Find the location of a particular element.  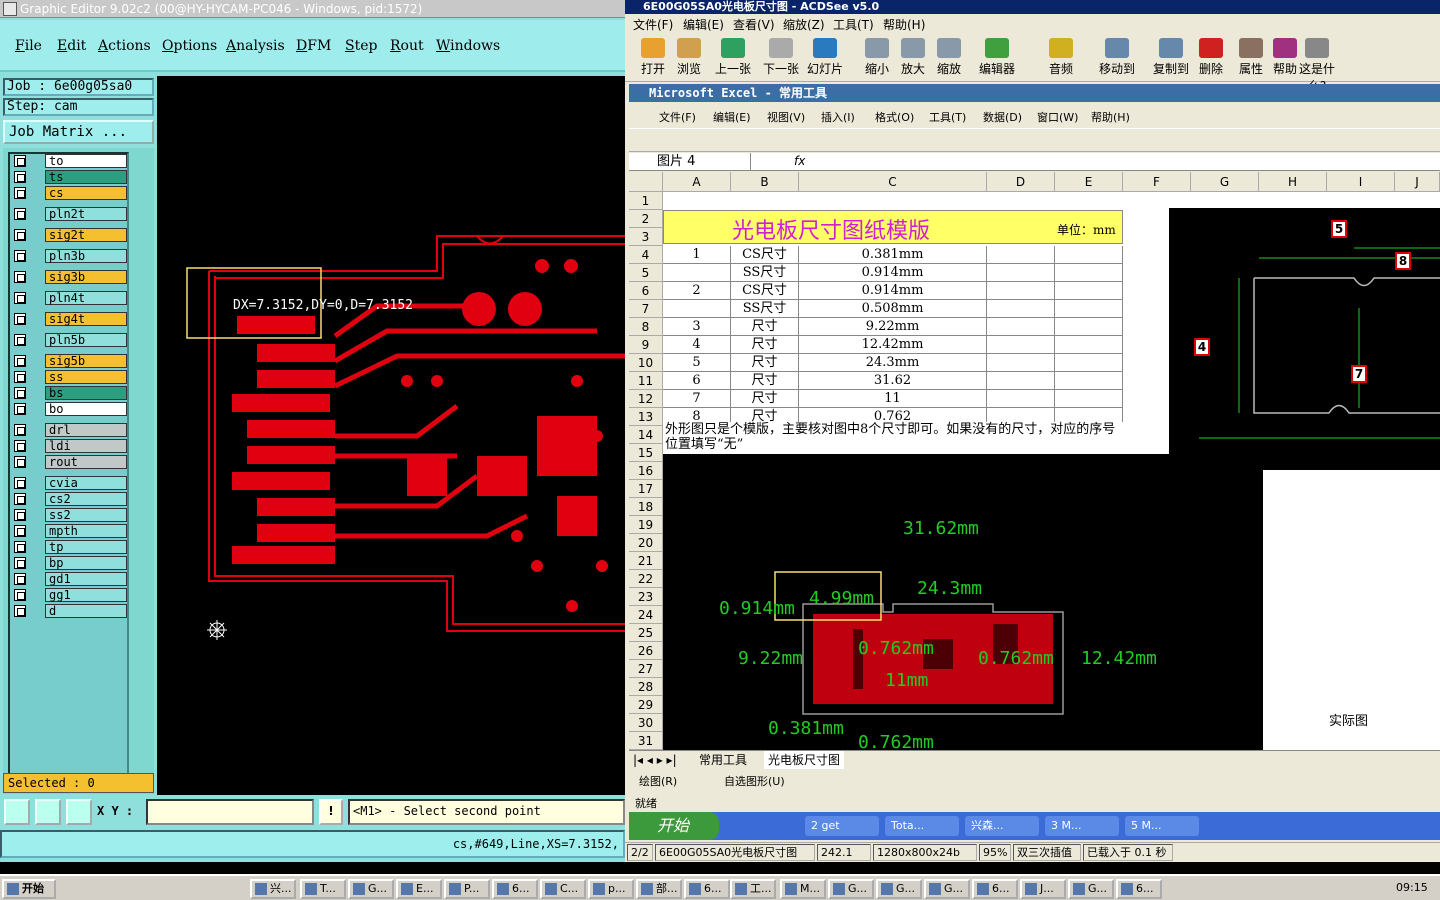

excel-menu-item: 帮助(H) is located at coordinates (1110, 117).